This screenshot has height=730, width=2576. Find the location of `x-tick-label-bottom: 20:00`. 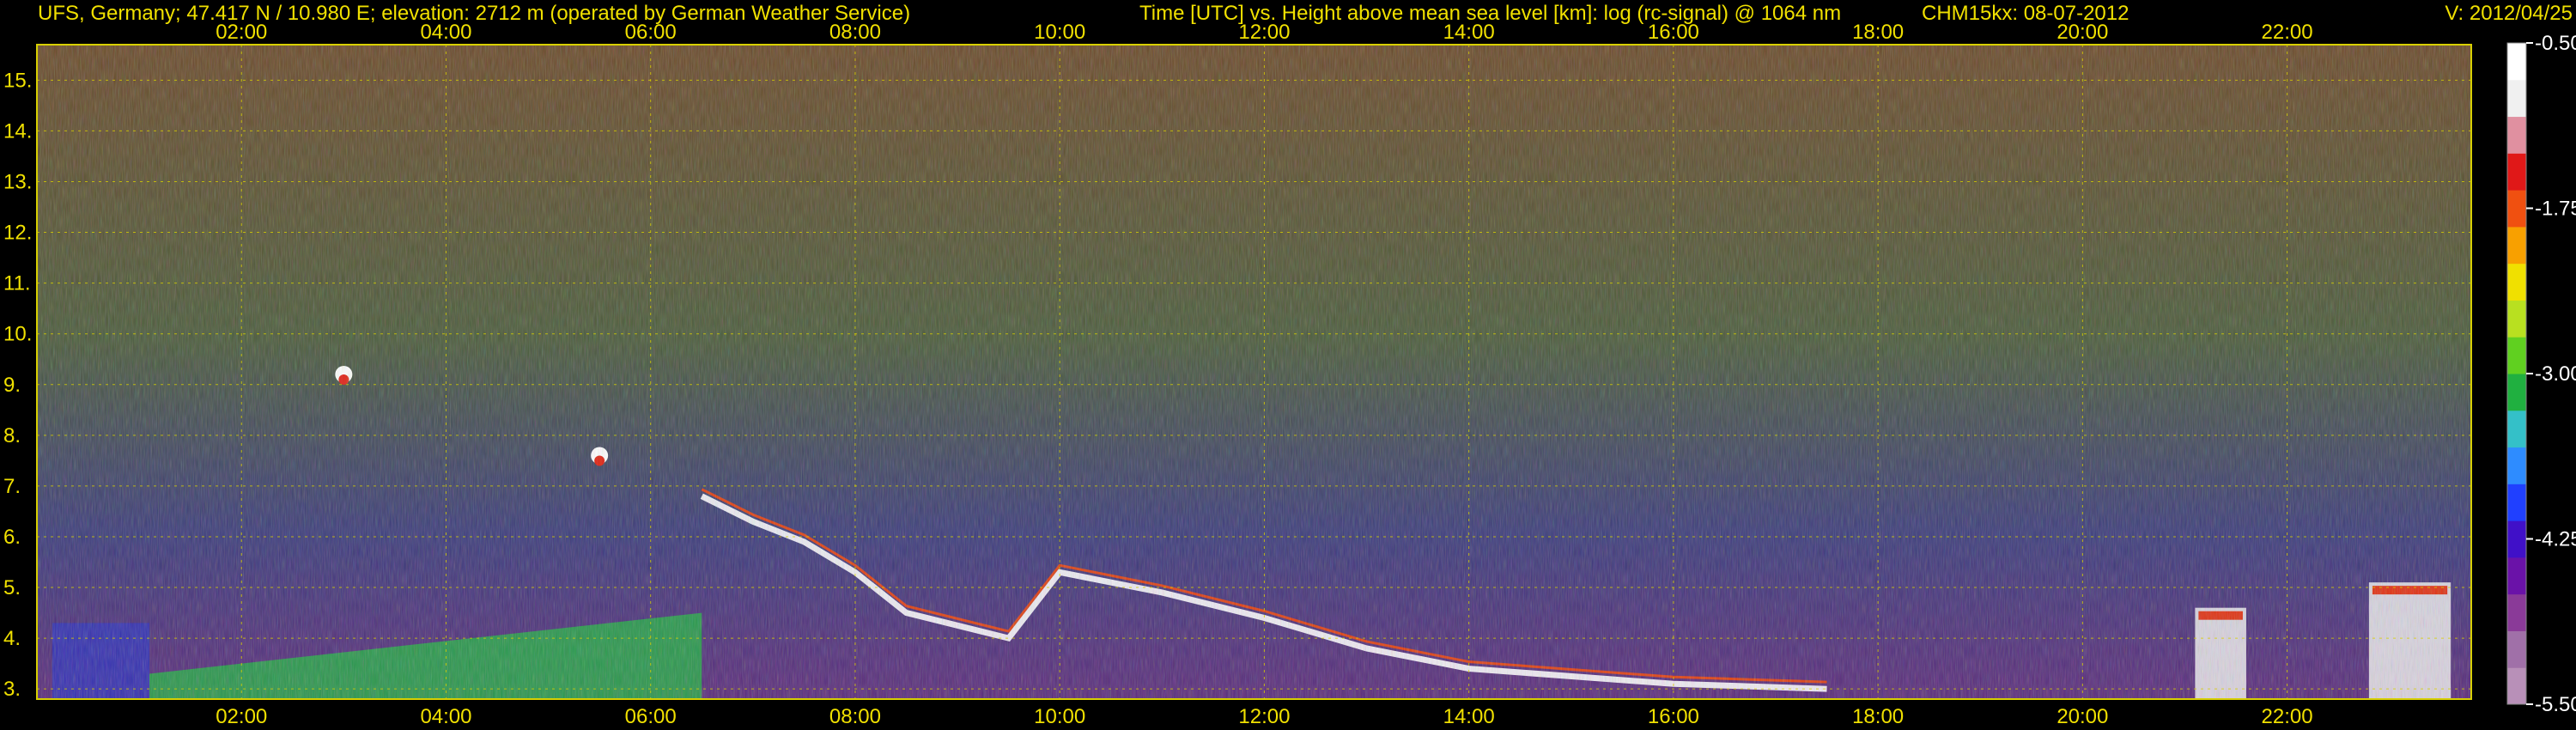

x-tick-label-bottom: 20:00 is located at coordinates (2082, 716).